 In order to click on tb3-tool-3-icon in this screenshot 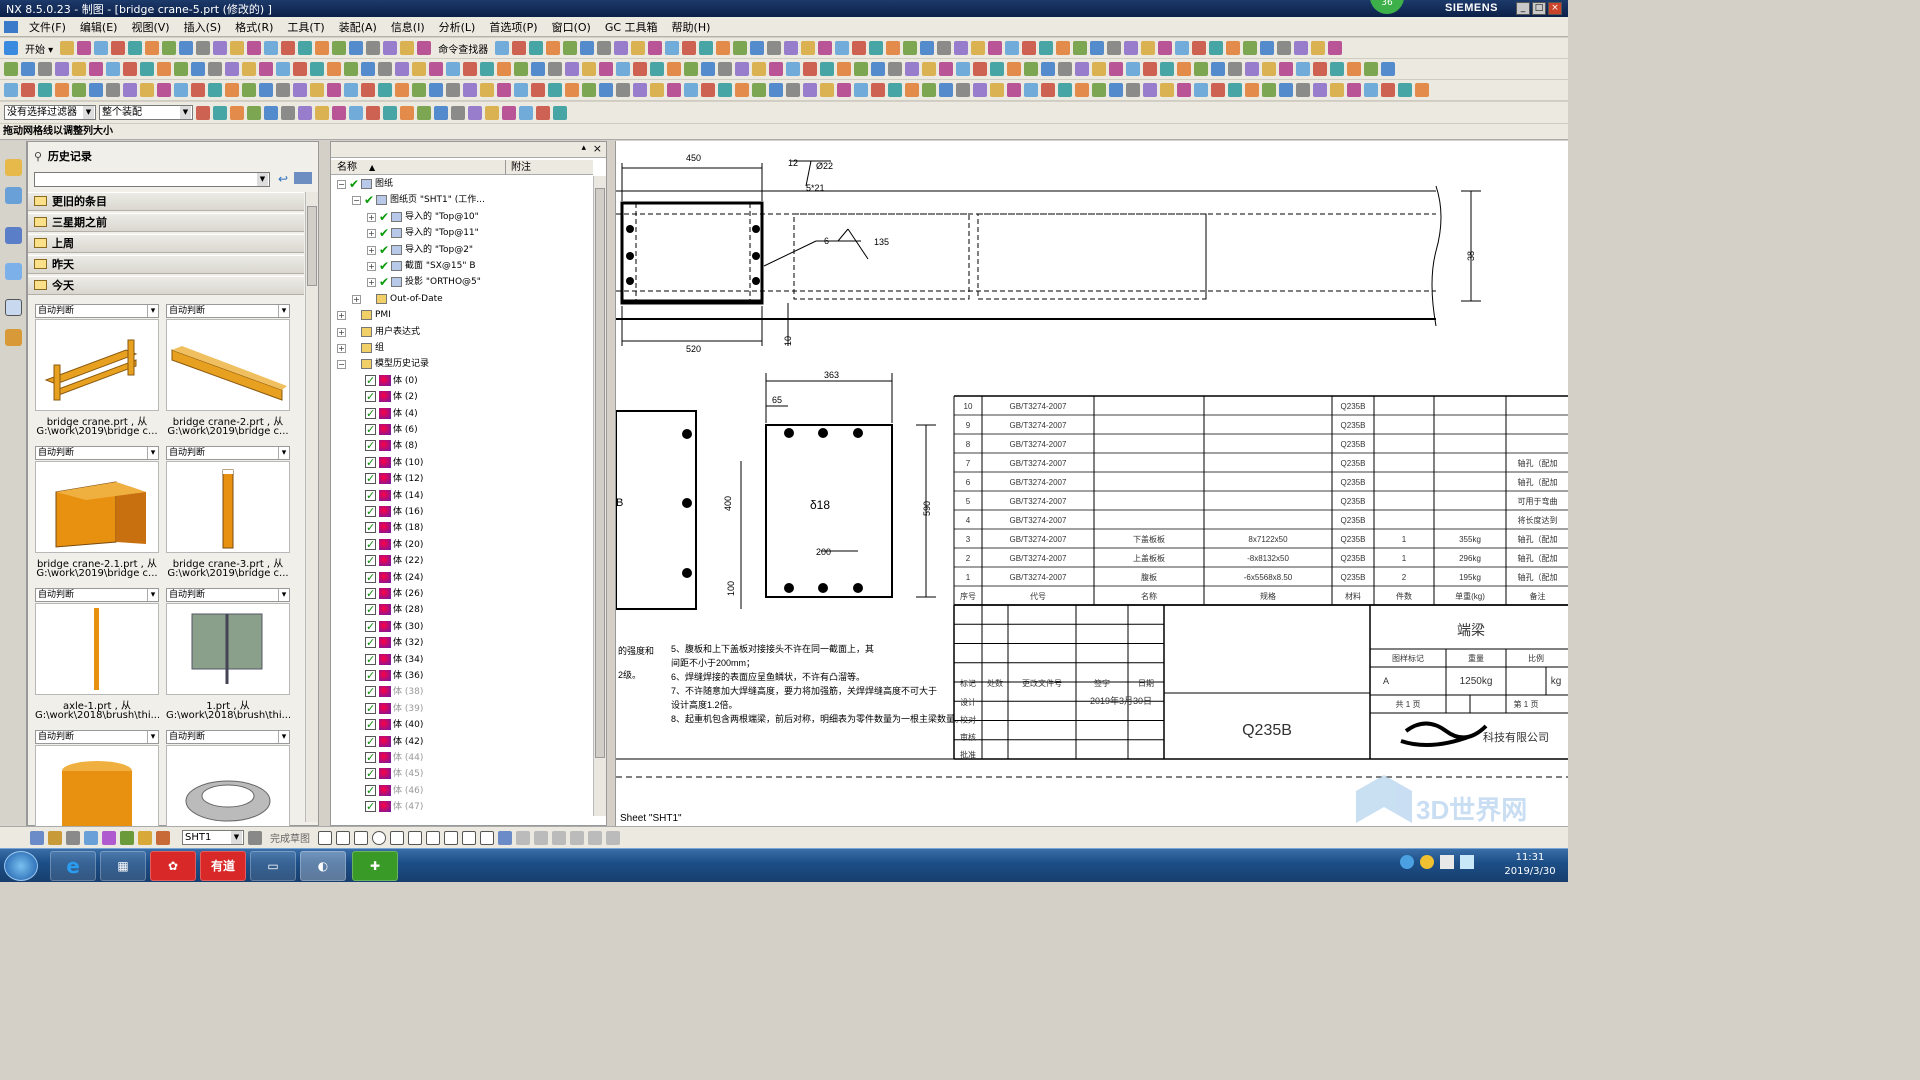, I will do `click(62, 90)`.